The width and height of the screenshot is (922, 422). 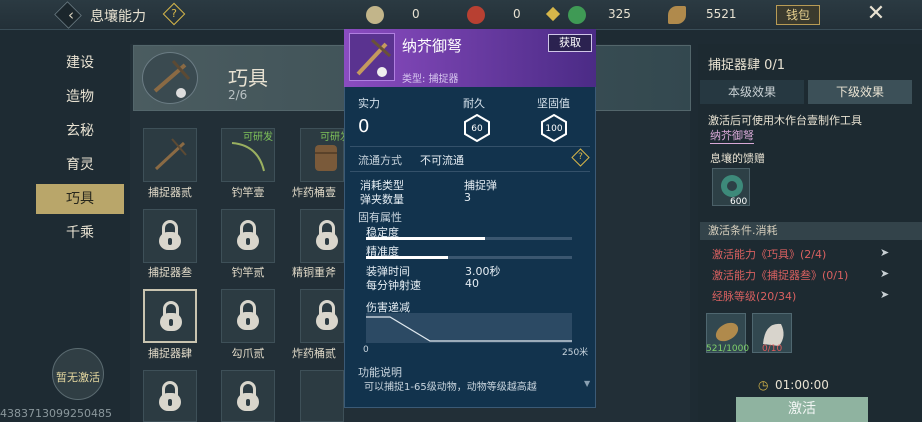 I want to click on accuracy-bar-fill, so click(x=407, y=257).